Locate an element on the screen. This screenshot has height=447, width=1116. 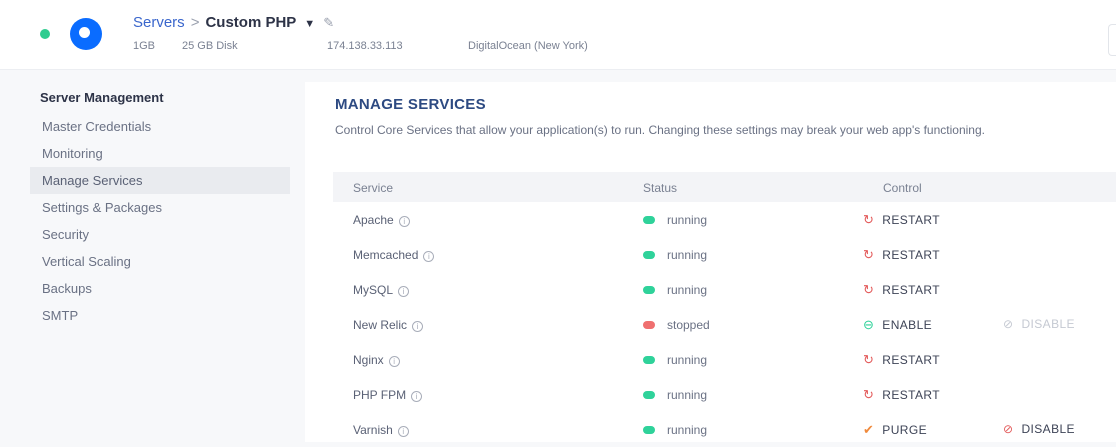
sidebar-item-master-credentials: Master Credentials is located at coordinates (160, 126).